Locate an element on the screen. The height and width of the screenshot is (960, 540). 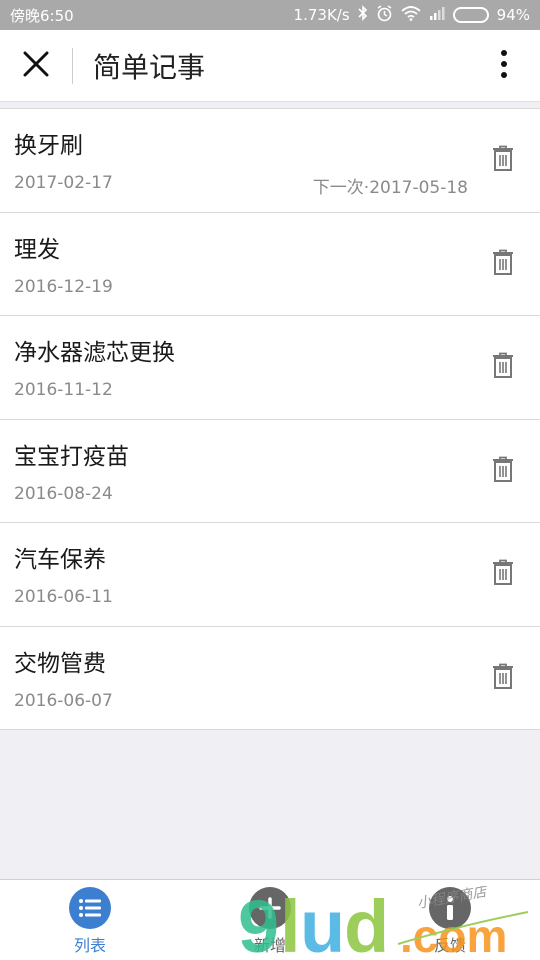
title-divider is located at coordinates (72, 65).